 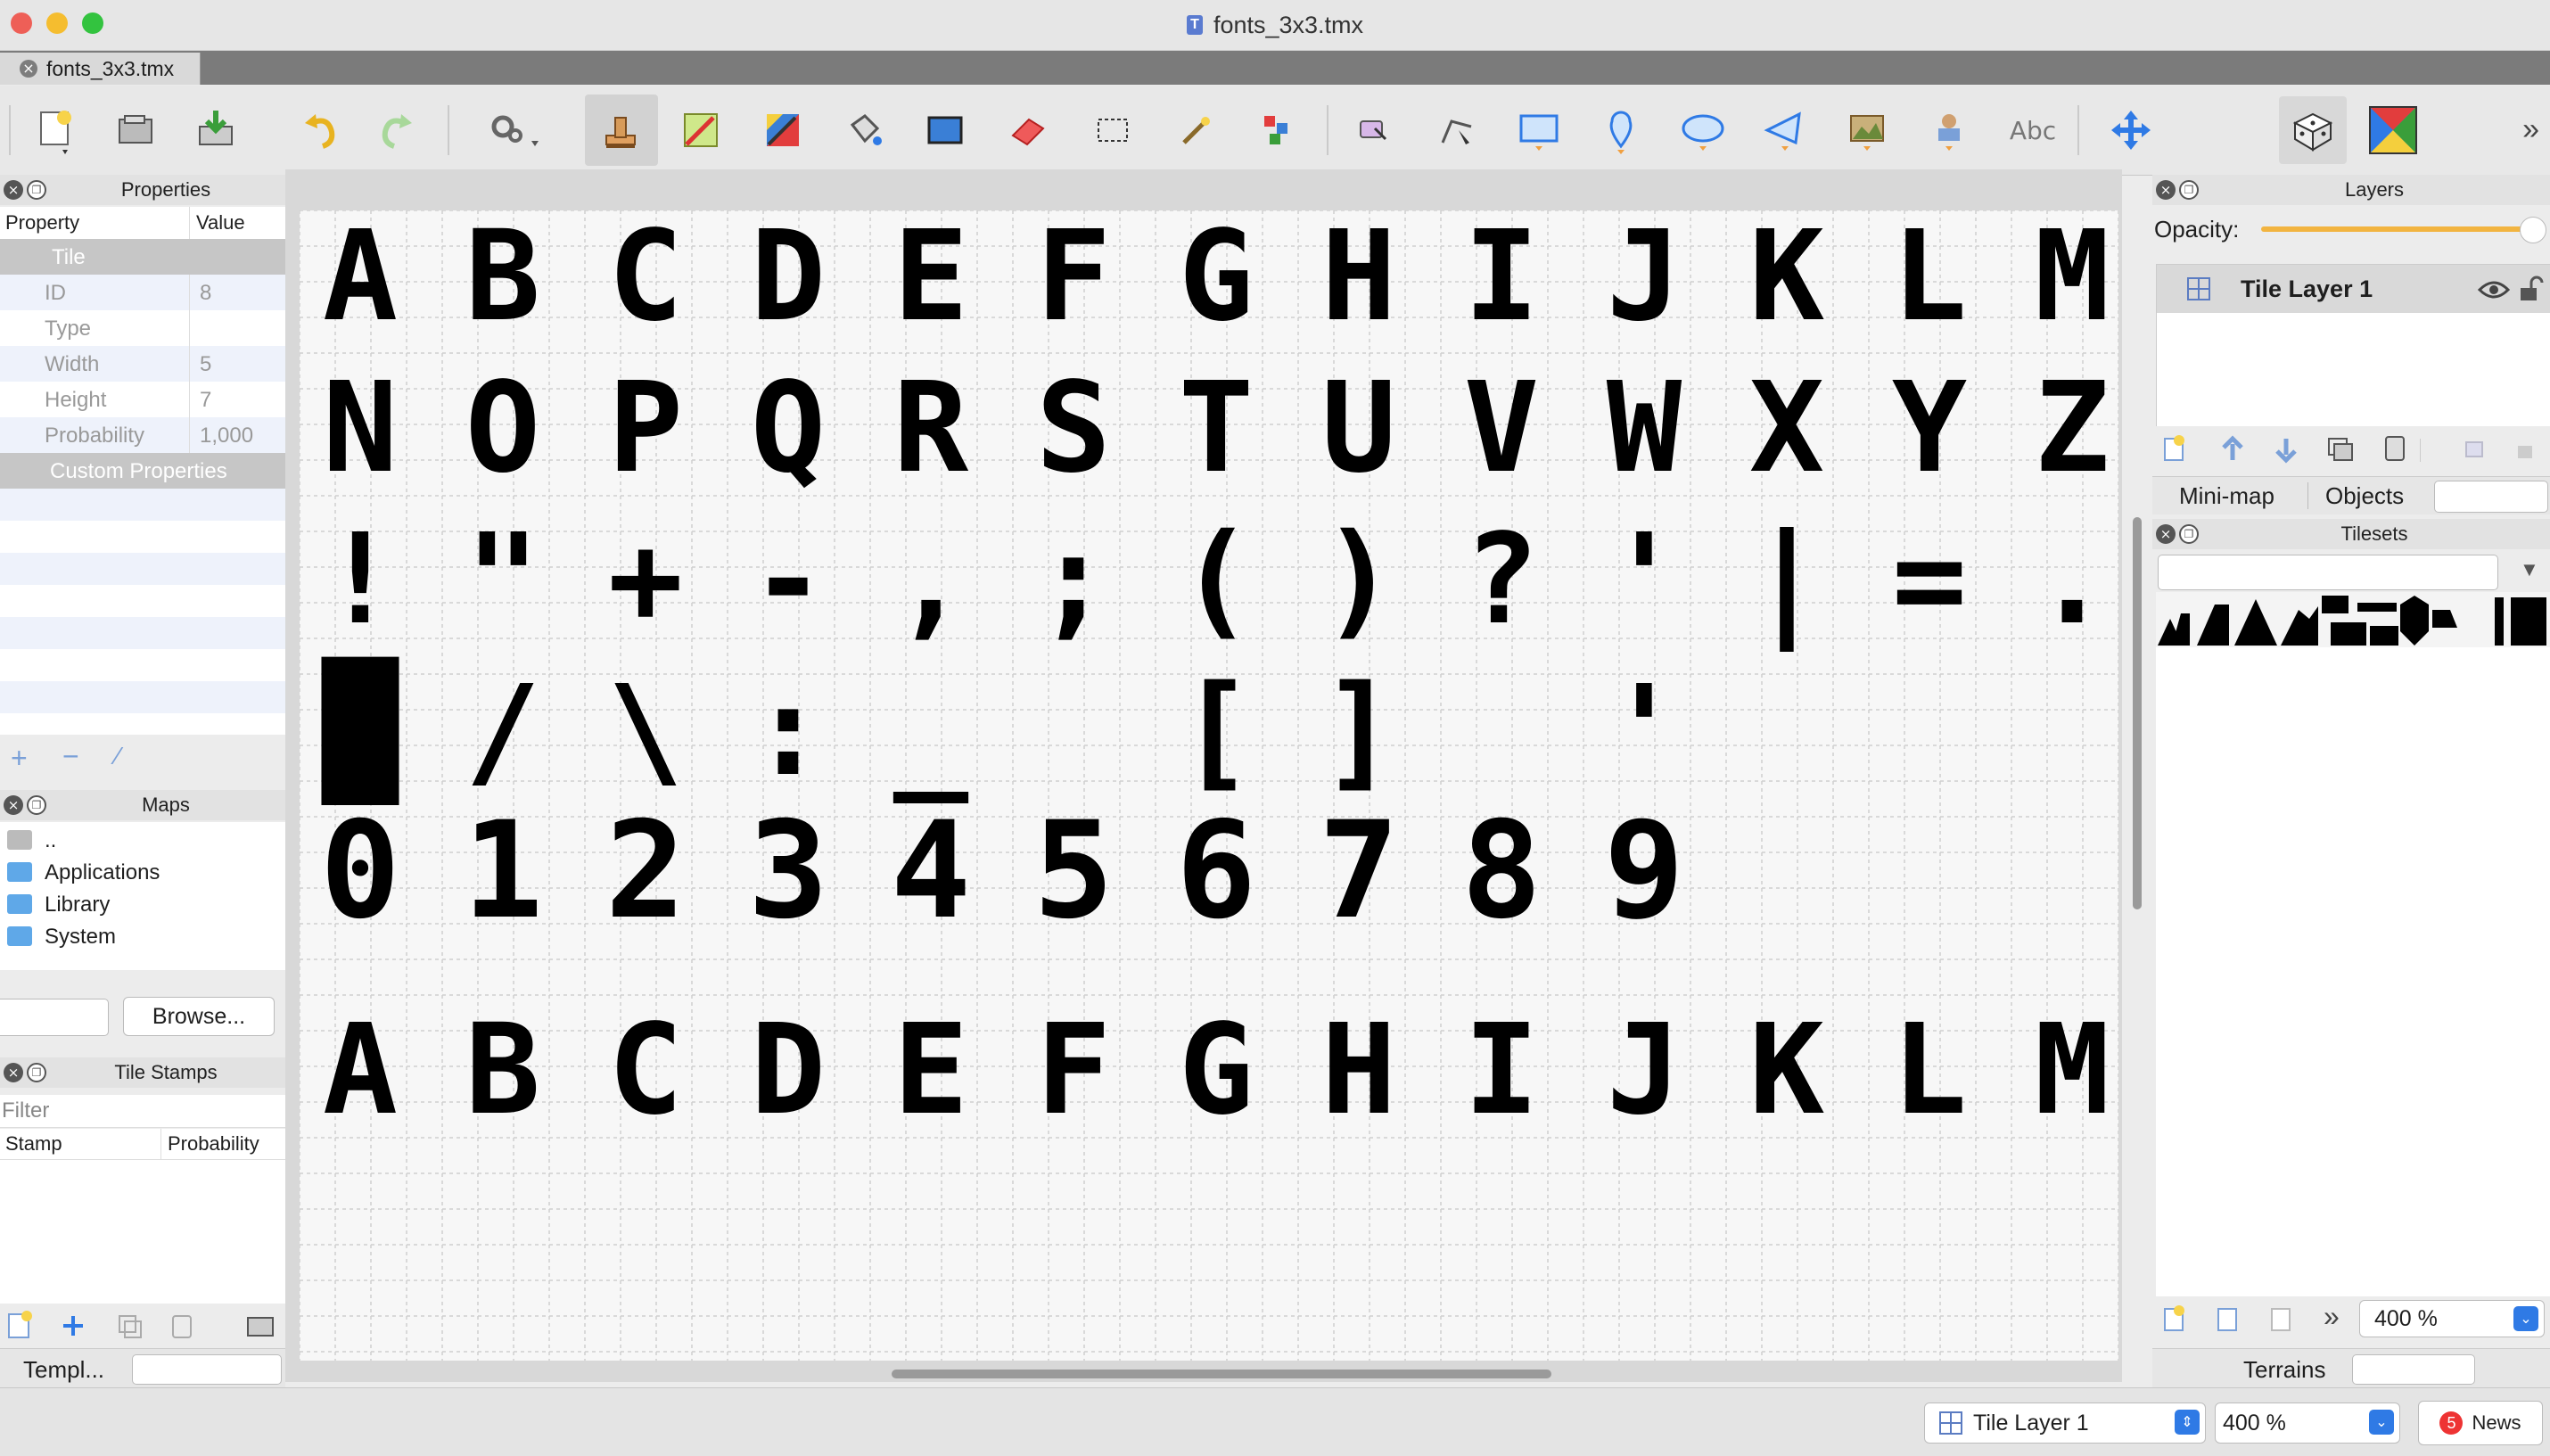 I want to click on glyph-tile: P, so click(x=645, y=428).